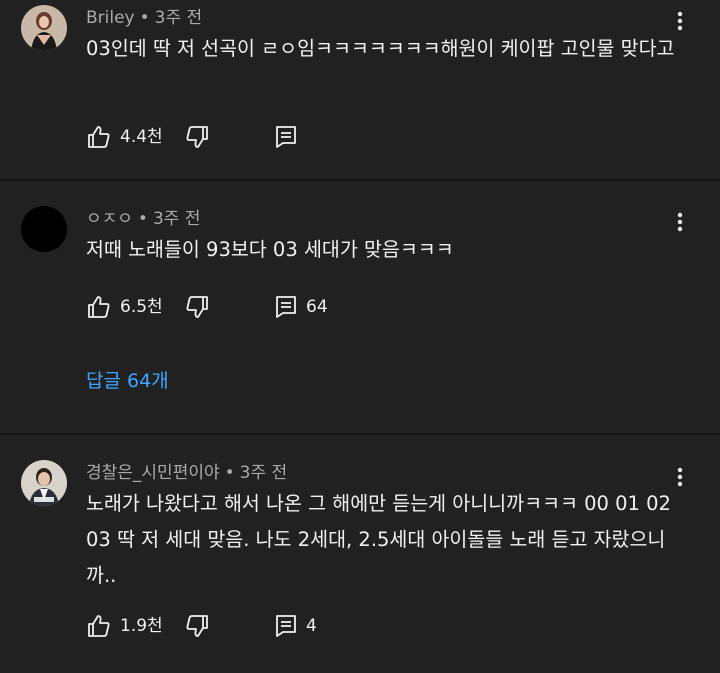  I want to click on comment-text: 03인데 딱 저 선곡이 ㄹㅇ임ㅋㅋㅋㅋㅋㅋㅋ해원이 케이팝 고인물 맞다고, so click(380, 48).